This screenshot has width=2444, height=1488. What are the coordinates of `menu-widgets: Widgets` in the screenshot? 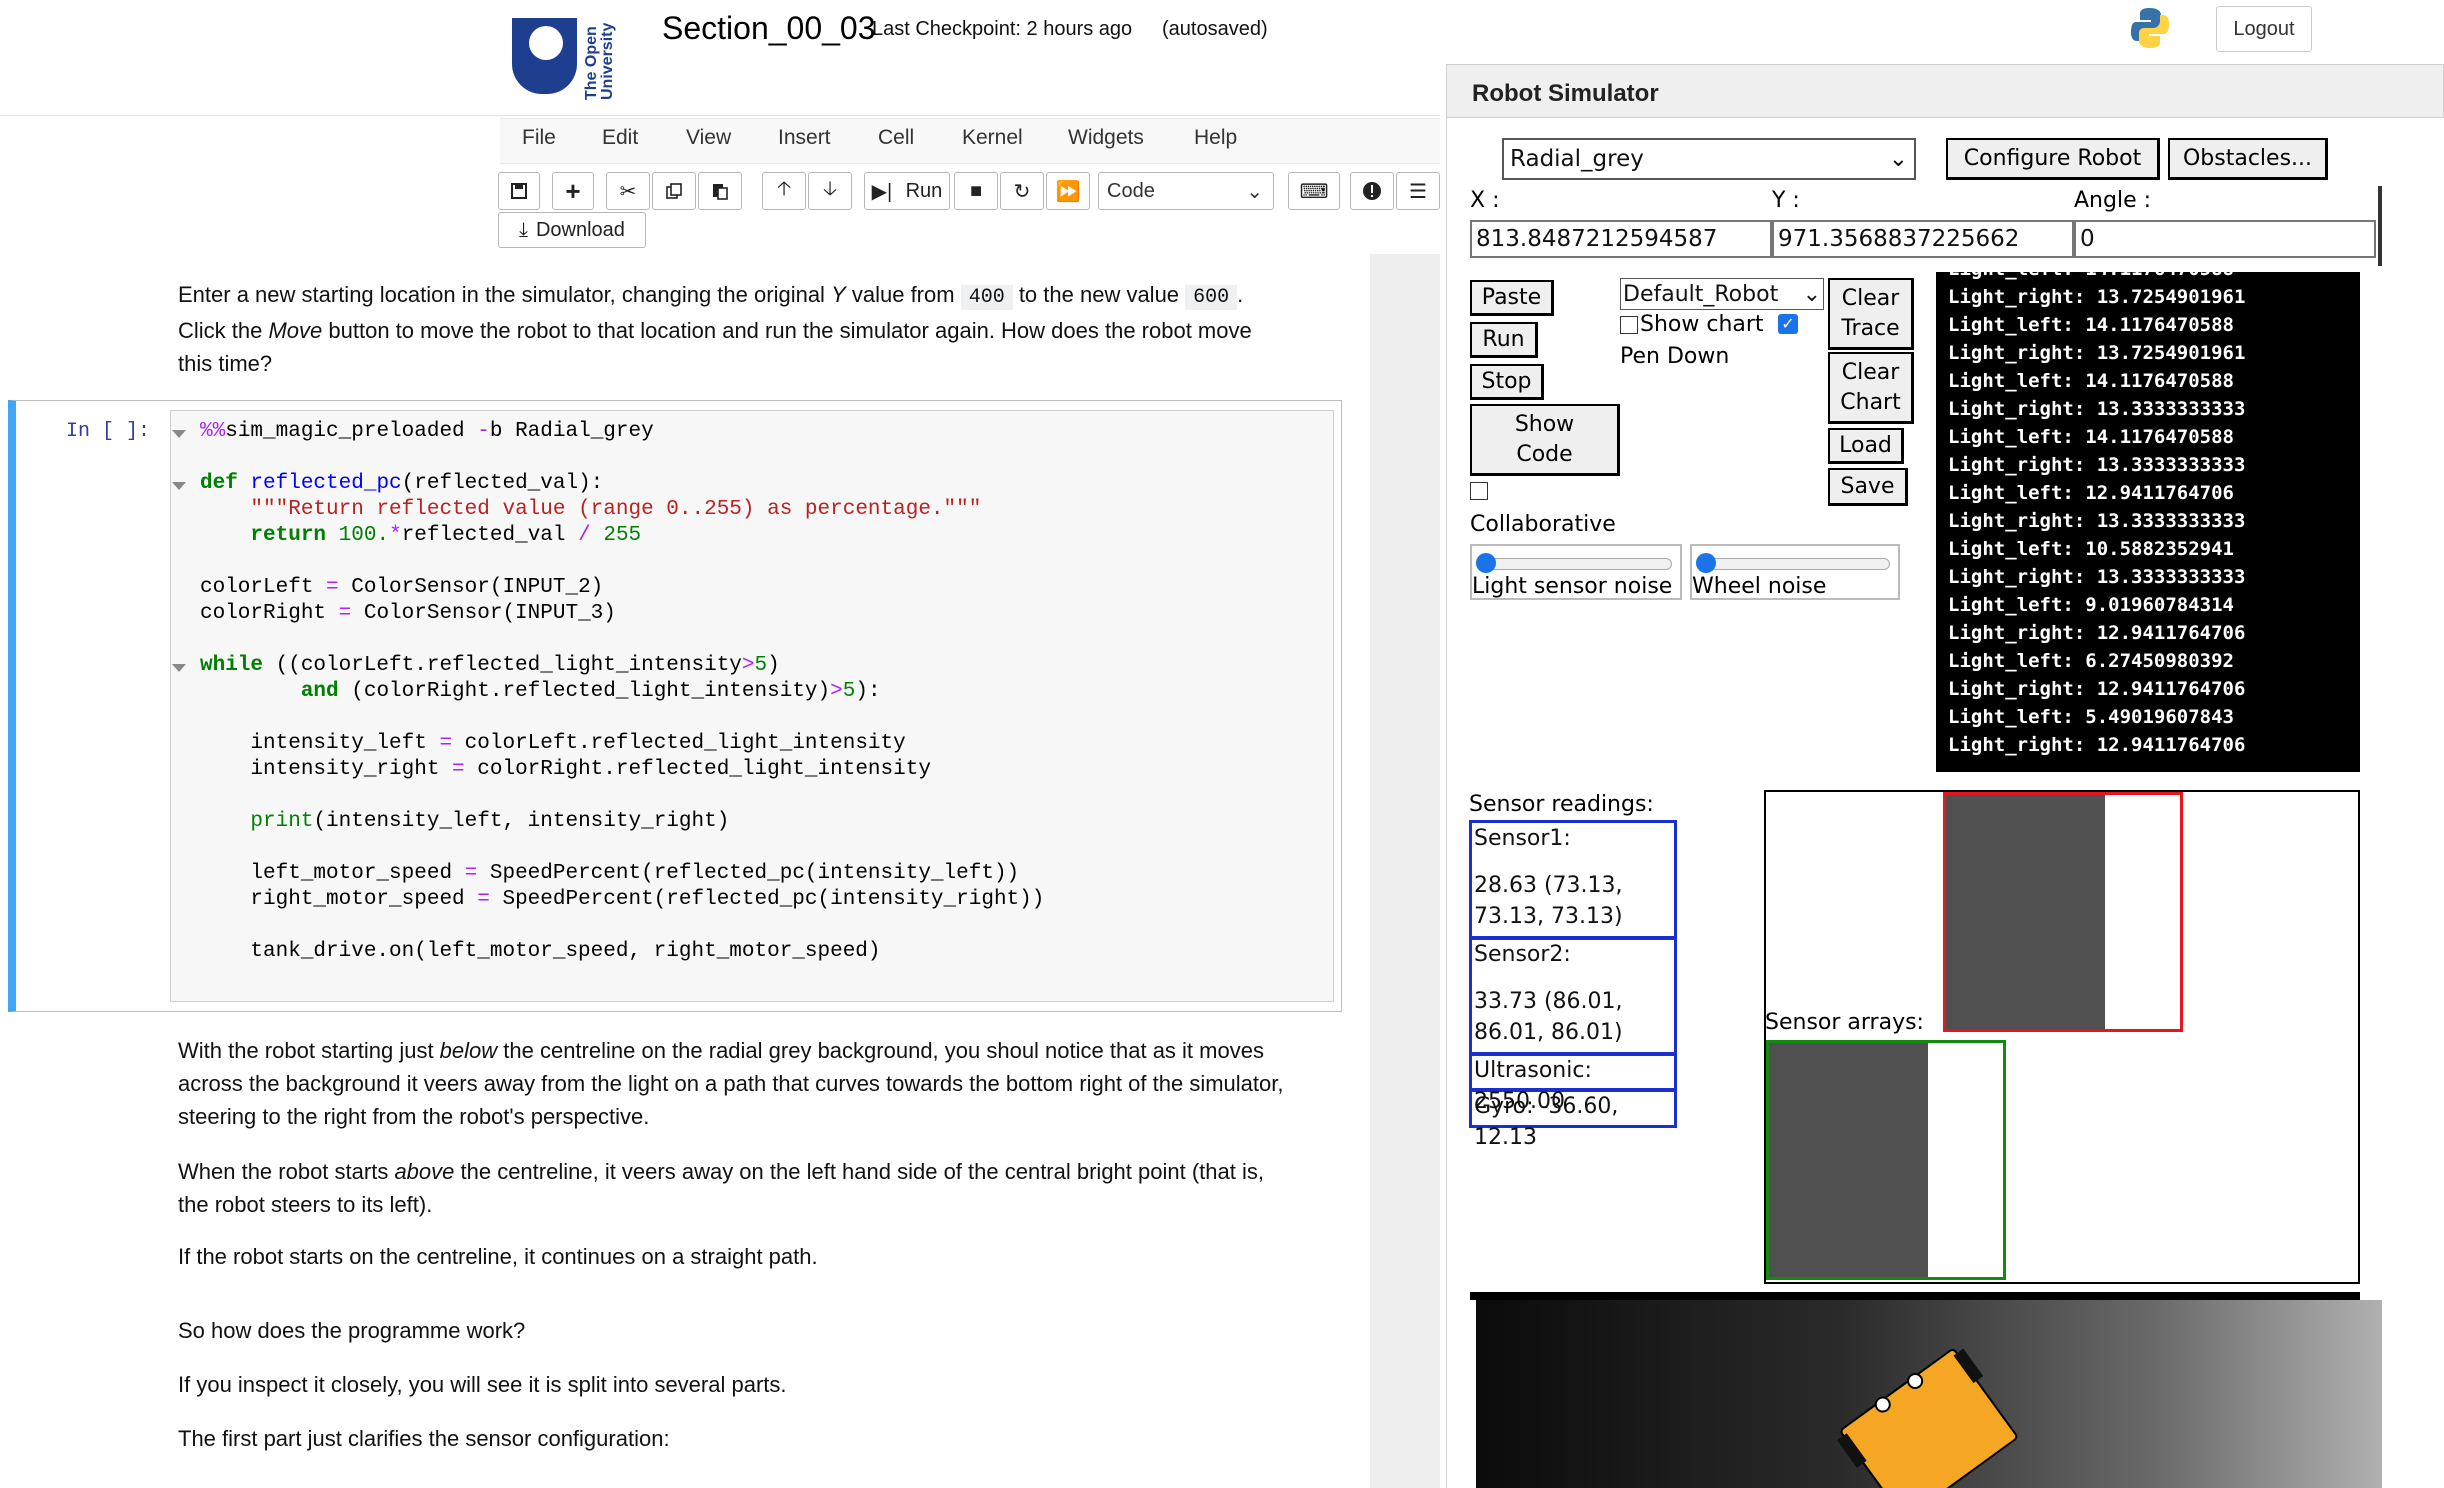 It's located at (1106, 138).